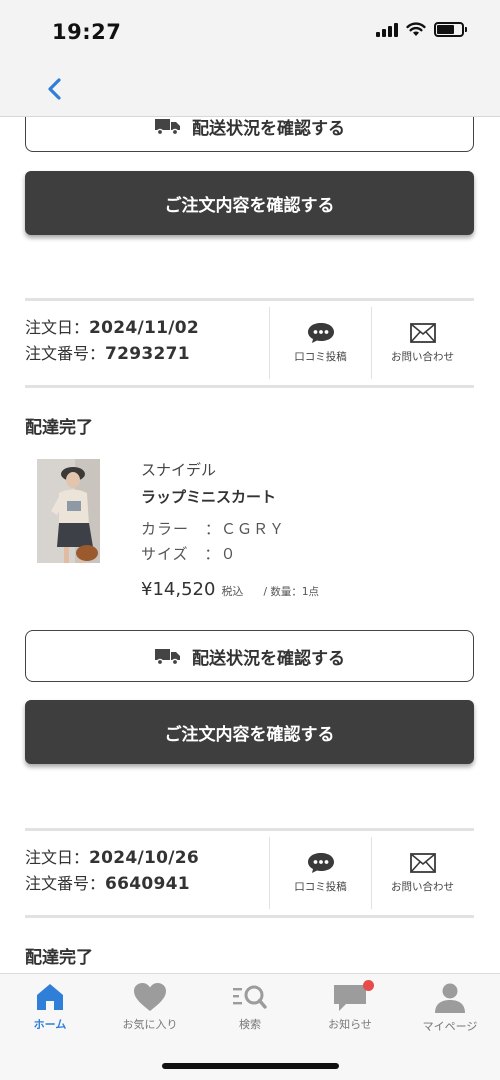 This screenshot has width=500, height=1080. I want to click on tab-notifications: お知らせ, so click(350, 1011).